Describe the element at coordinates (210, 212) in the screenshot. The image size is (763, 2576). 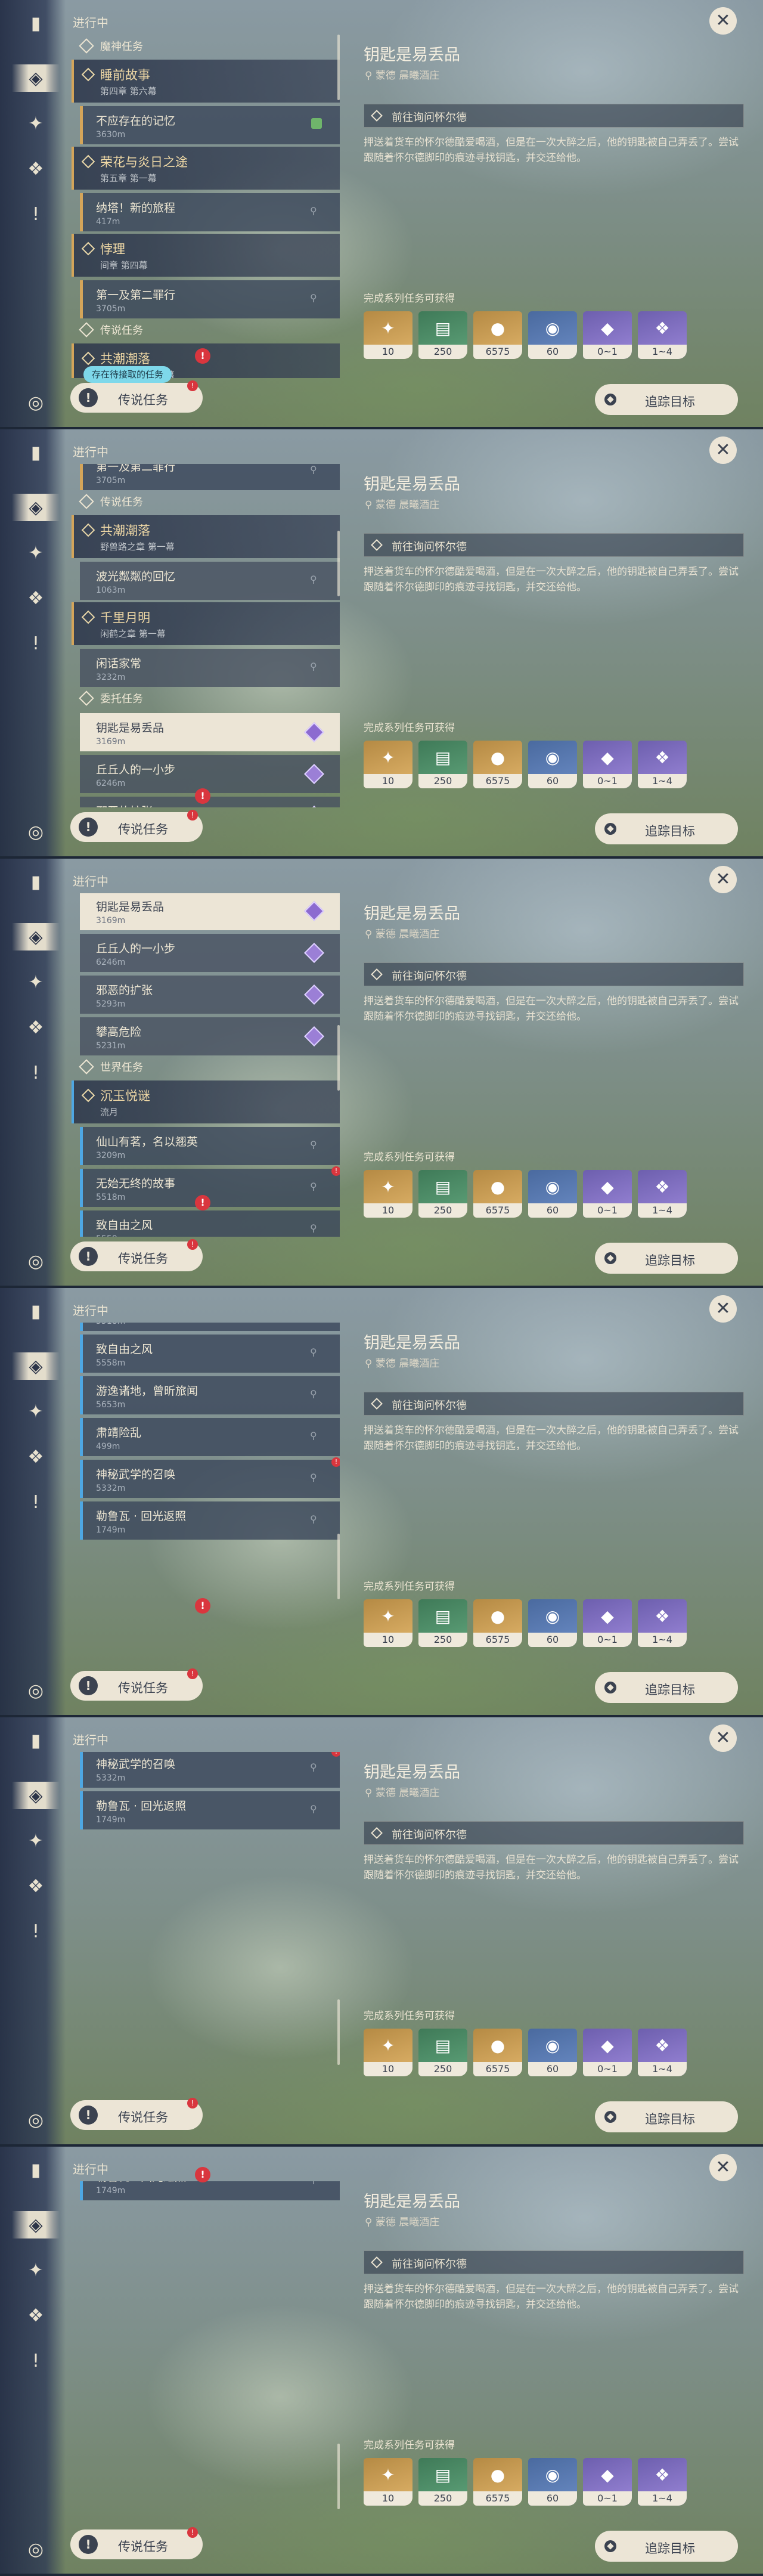
I see `quest-item: 纳塔！新的旅程 417m ⚲` at that location.